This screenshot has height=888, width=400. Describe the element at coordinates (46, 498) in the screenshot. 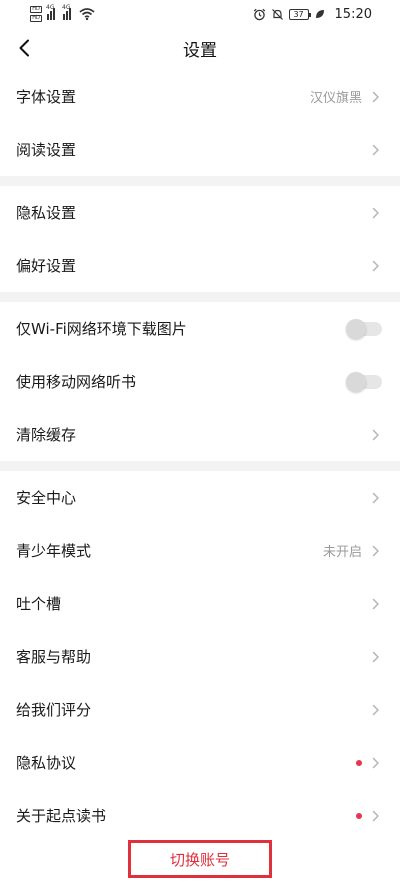

I see `settings-row-label: 安全中心` at that location.